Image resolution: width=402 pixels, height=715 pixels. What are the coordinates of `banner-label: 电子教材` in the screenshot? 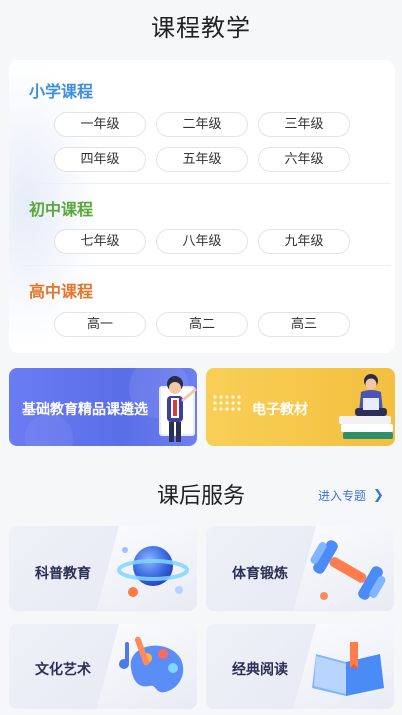 It's located at (280, 410).